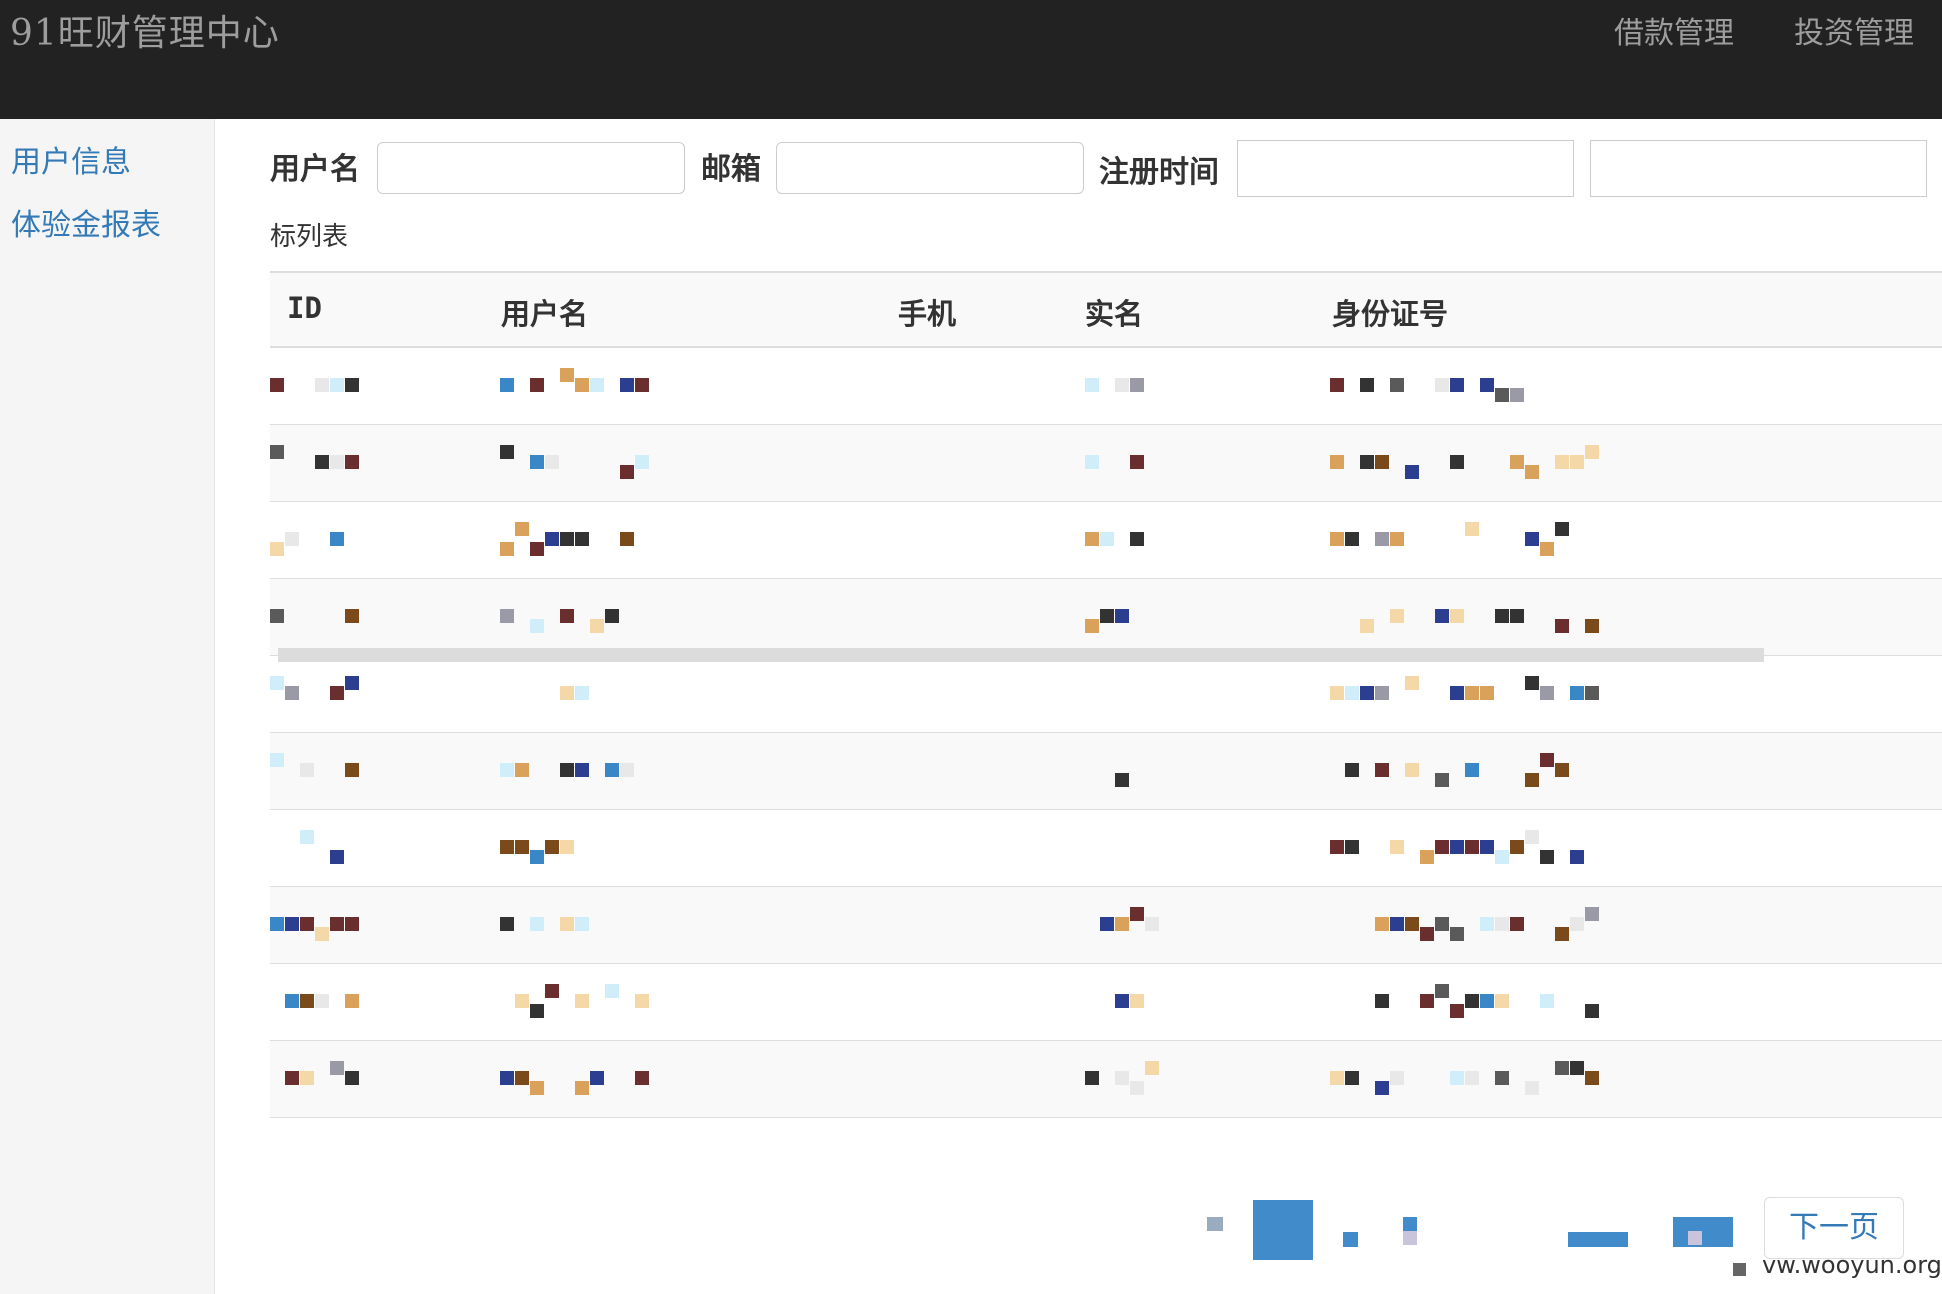  What do you see at coordinates (1834, 1228) in the screenshot?
I see `next-page-button: 下一页` at bounding box center [1834, 1228].